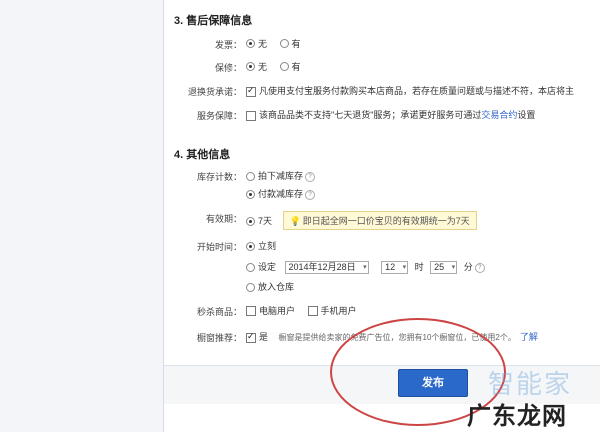  I want to click on service-guarantee-suffix: 设置, so click(526, 115).